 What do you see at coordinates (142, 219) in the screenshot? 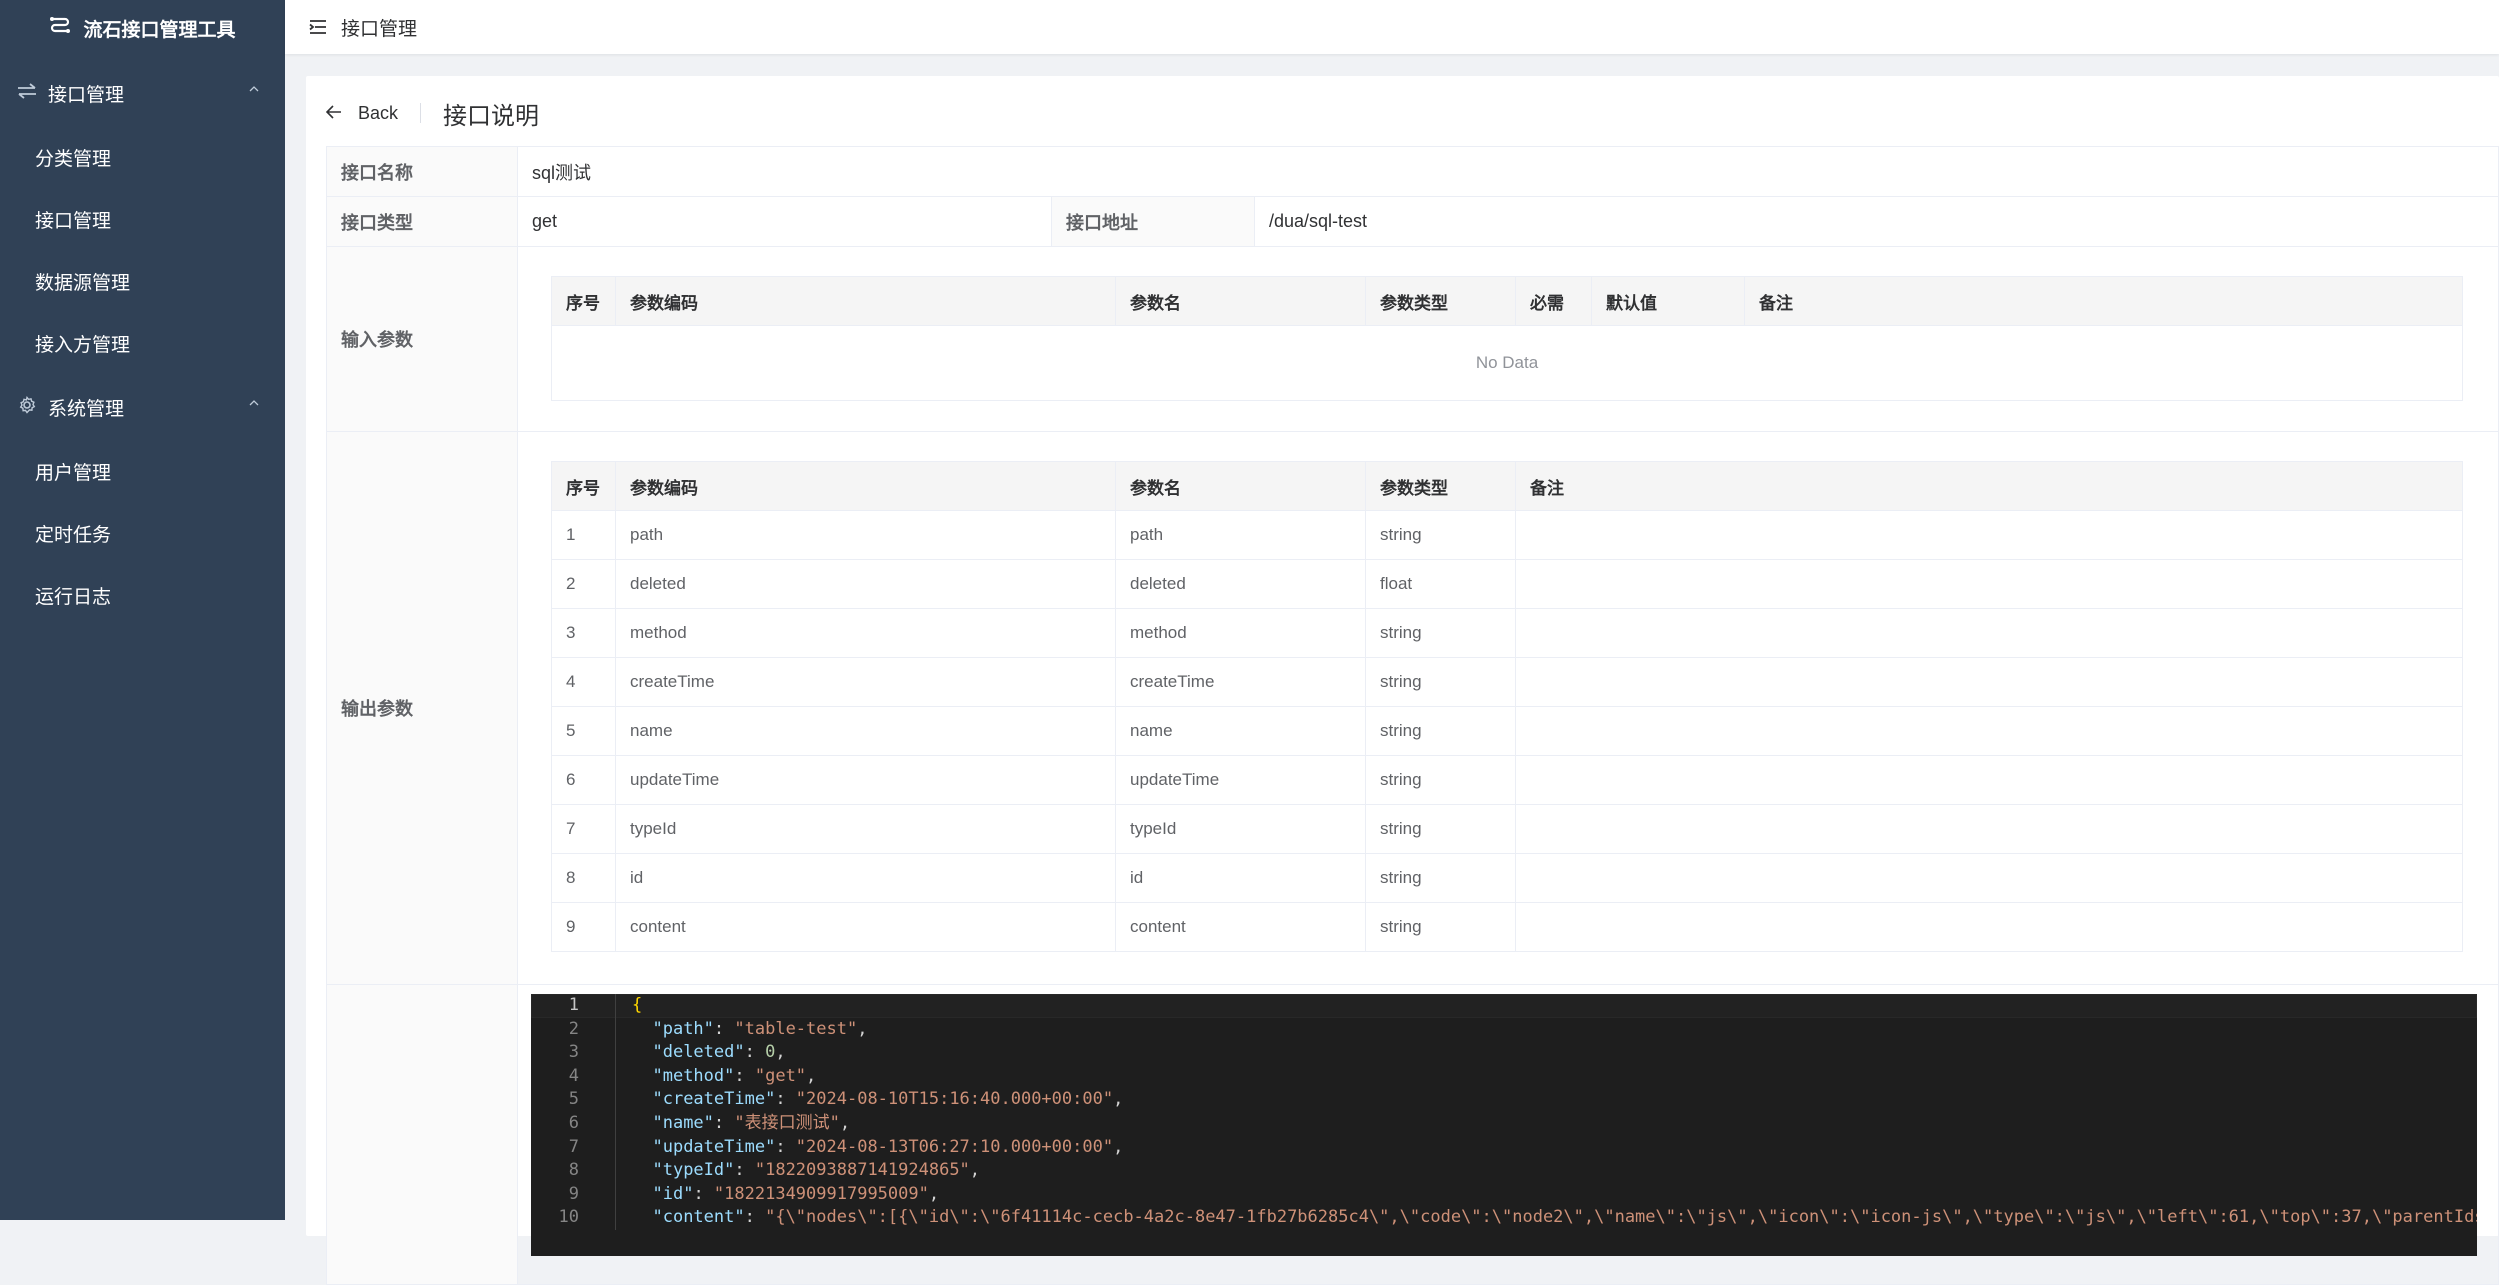
I see `sidebar-item-interface: 接口管理` at bounding box center [142, 219].